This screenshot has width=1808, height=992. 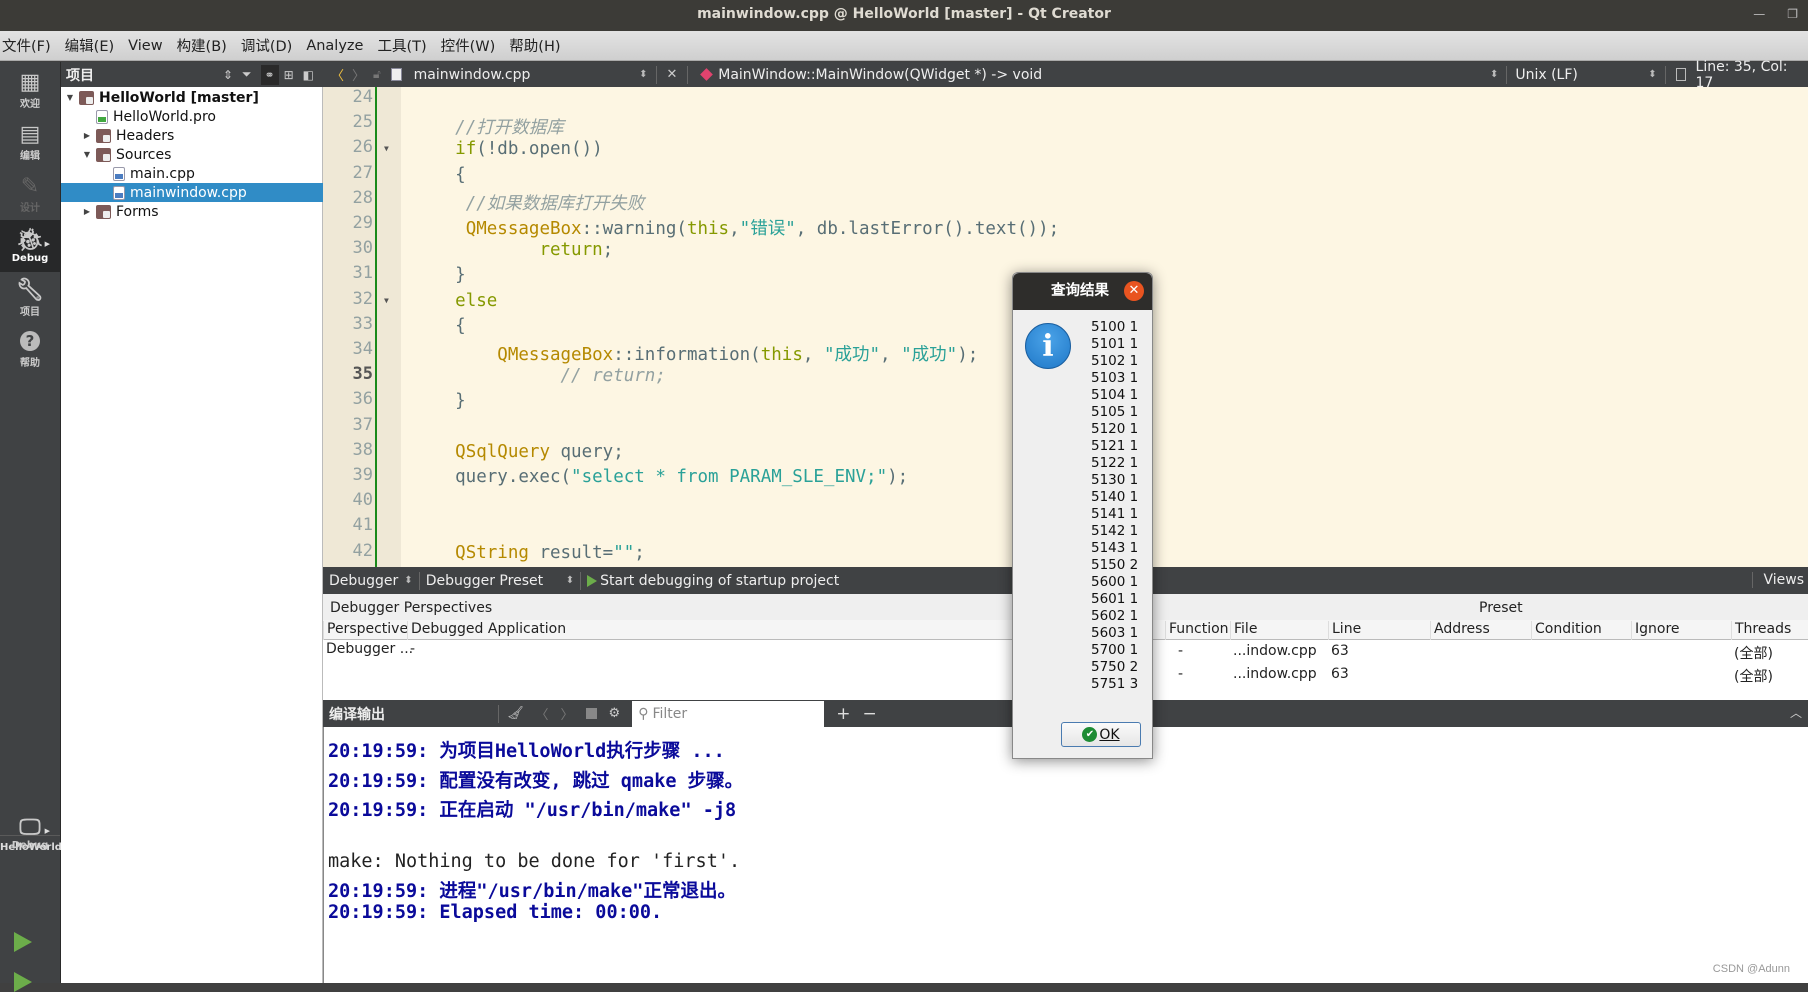 What do you see at coordinates (537, 45) in the screenshot?
I see `menu-item: 帮助(H)` at bounding box center [537, 45].